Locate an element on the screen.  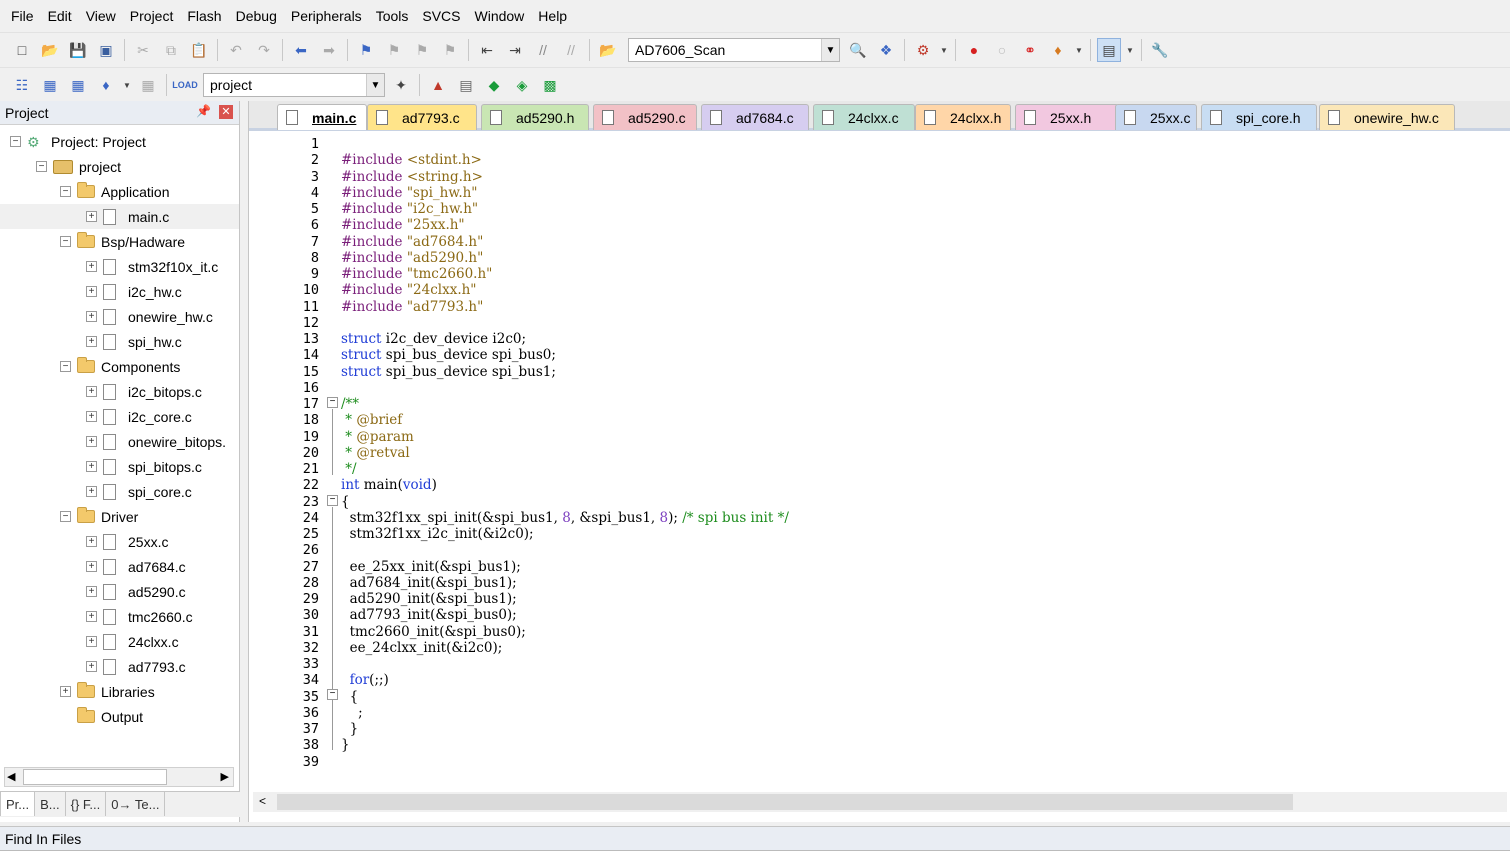
save-all-icon: ▣ is located at coordinates (106, 50).